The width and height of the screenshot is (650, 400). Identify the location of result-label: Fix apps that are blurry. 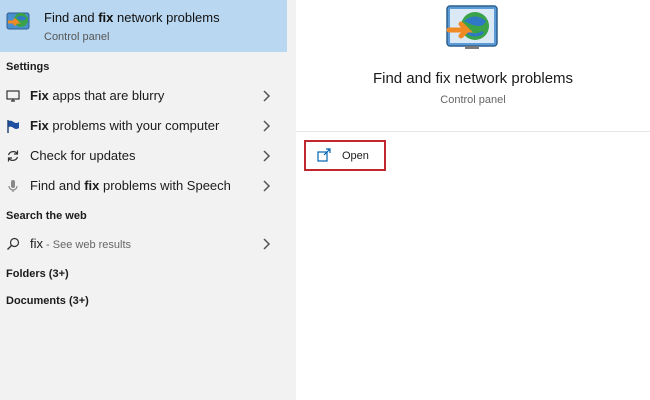
(97, 95).